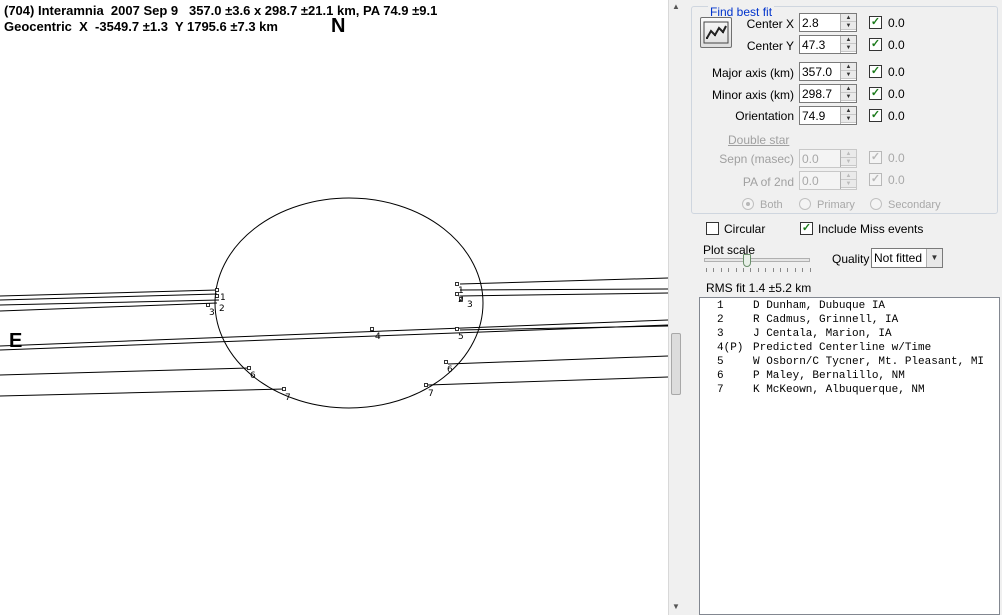 This screenshot has width=1002, height=615. What do you see at coordinates (817, 72) in the screenshot?
I see `major-axis-value: 357.0` at bounding box center [817, 72].